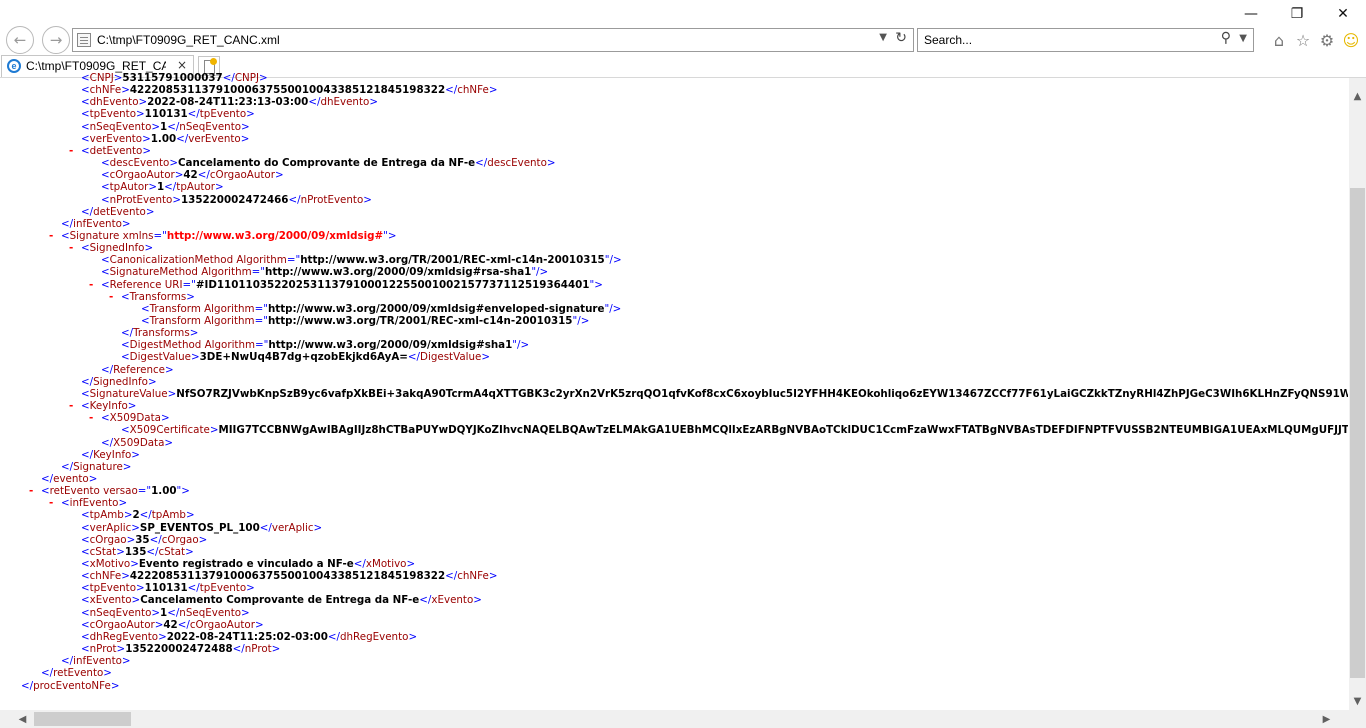  I want to click on xml-line: </KeyInfo>, so click(110, 455).